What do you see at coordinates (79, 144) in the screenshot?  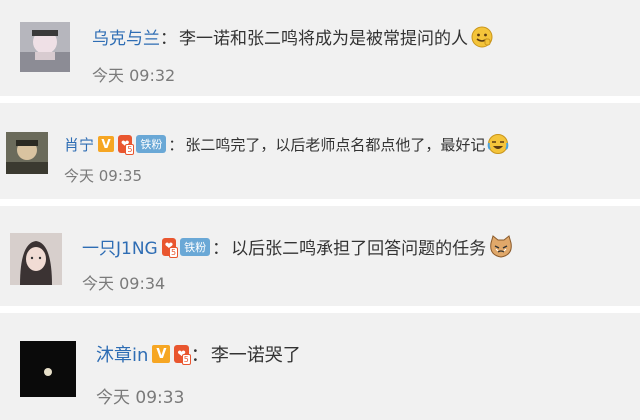 I see `commenter-name: 肖宁` at bounding box center [79, 144].